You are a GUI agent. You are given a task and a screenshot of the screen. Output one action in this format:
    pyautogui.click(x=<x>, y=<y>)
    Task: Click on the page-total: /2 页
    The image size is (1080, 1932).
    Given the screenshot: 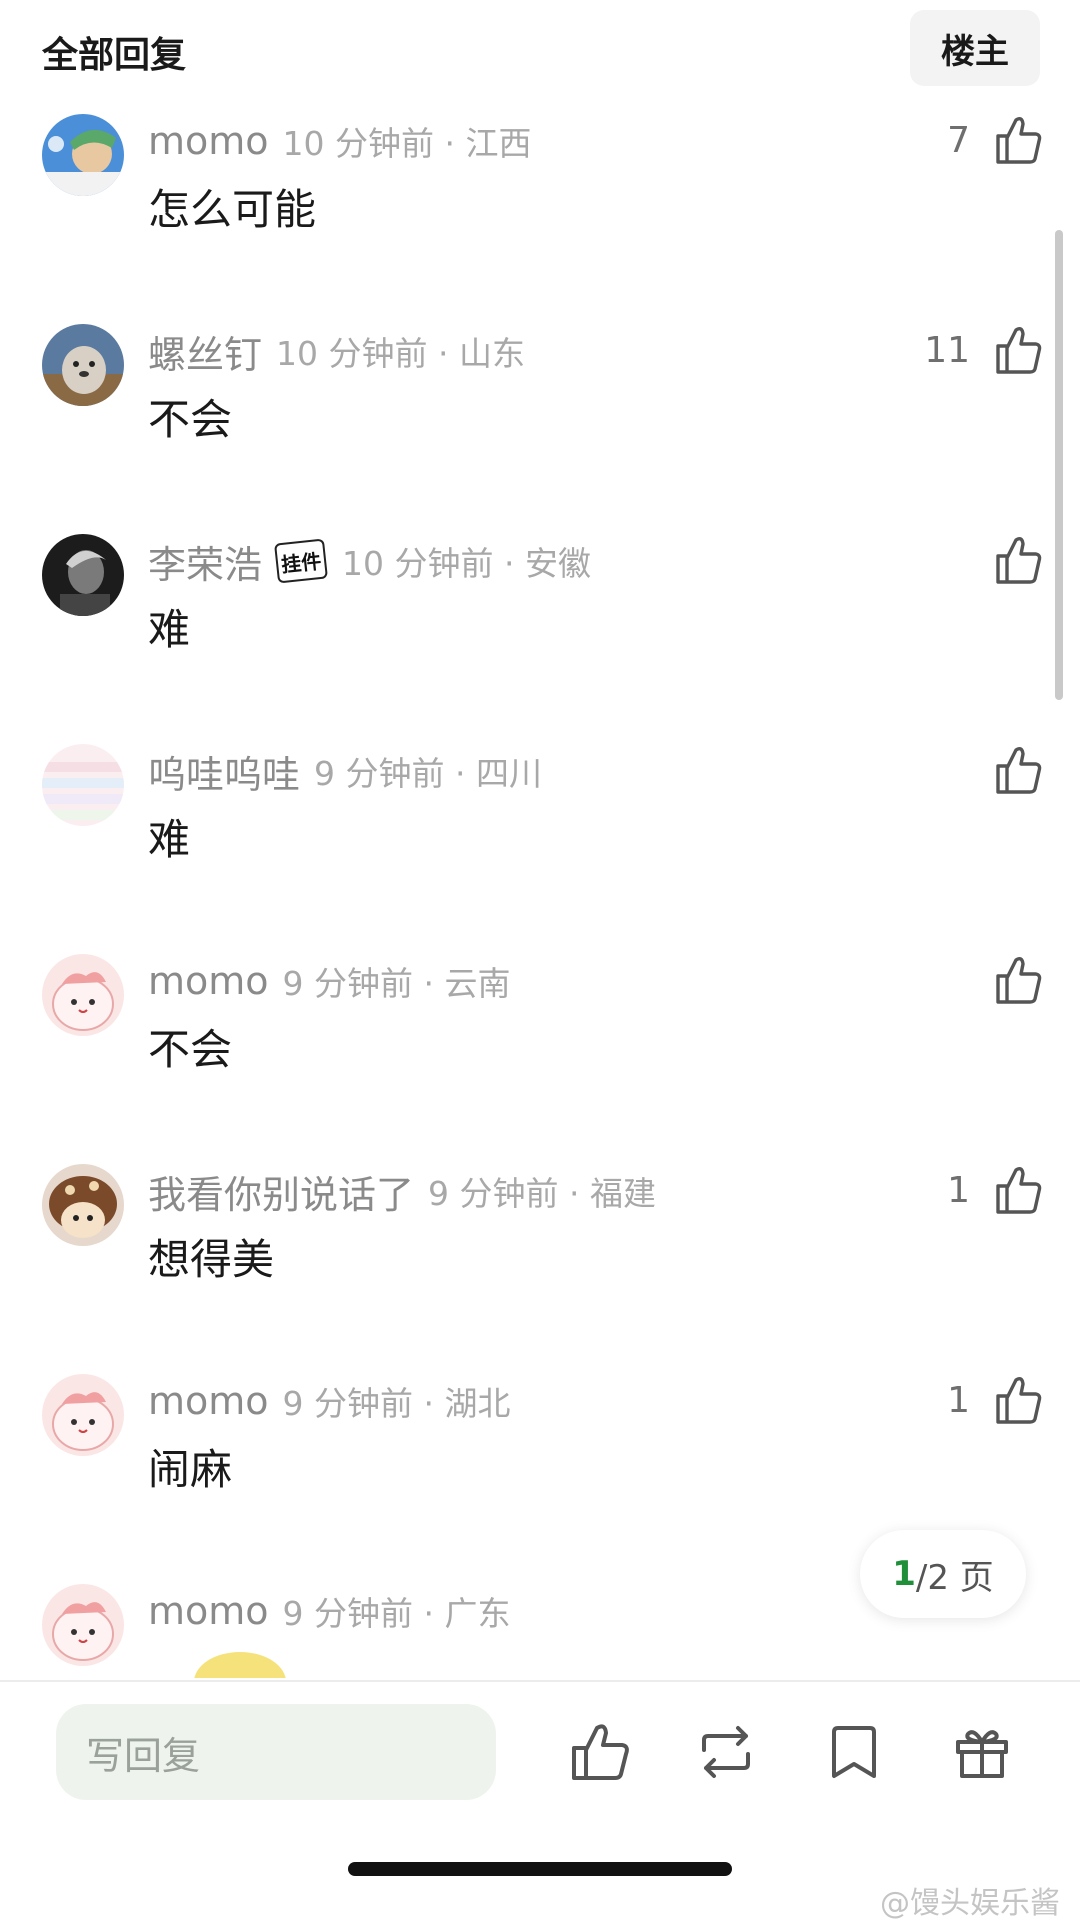 What is the action you would take?
    pyautogui.click(x=954, y=1577)
    